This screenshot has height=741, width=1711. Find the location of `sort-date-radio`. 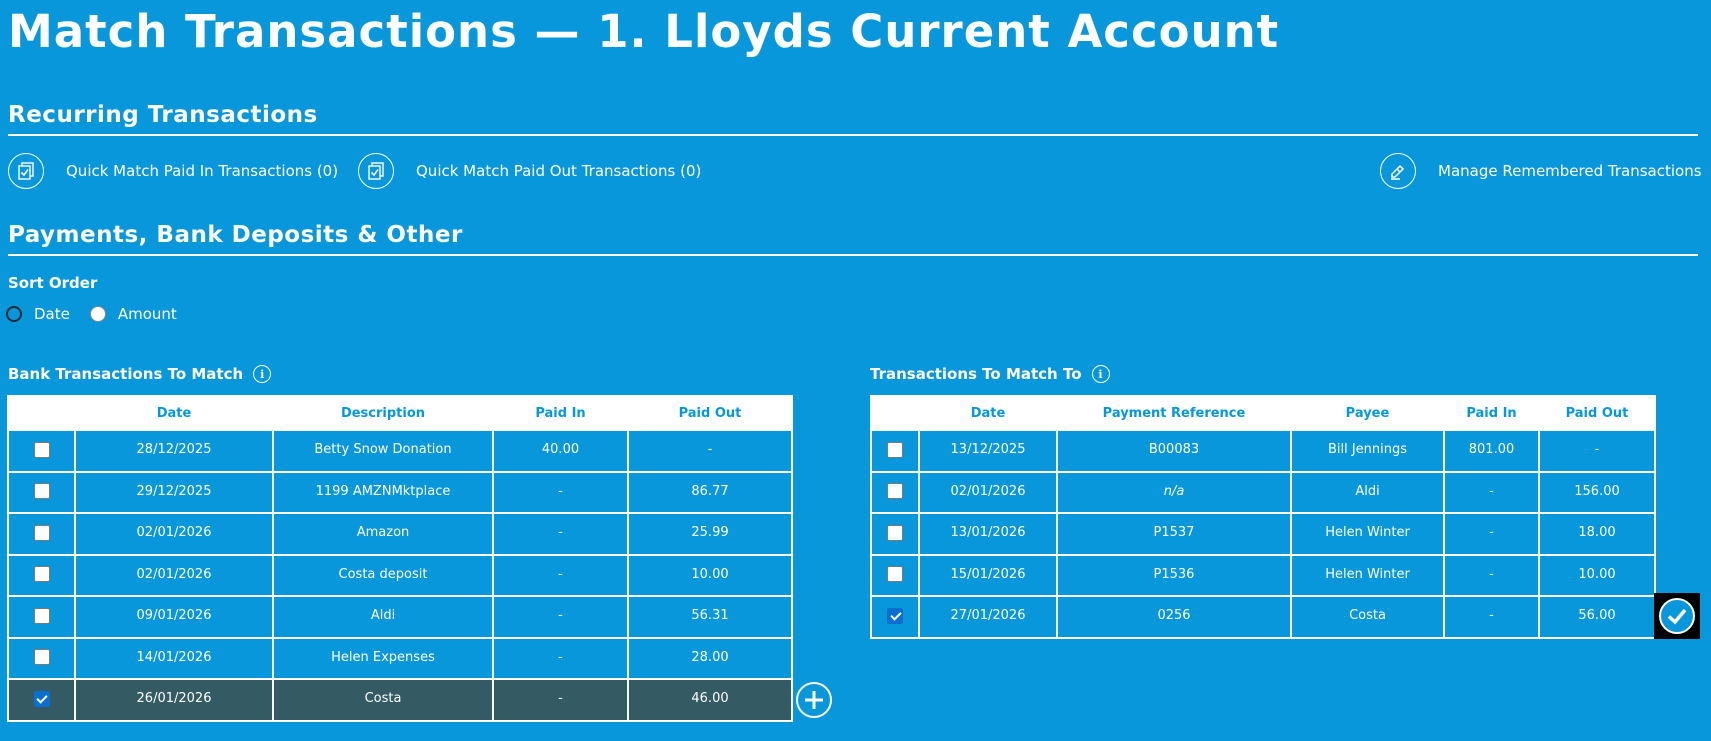

sort-date-radio is located at coordinates (14, 314).